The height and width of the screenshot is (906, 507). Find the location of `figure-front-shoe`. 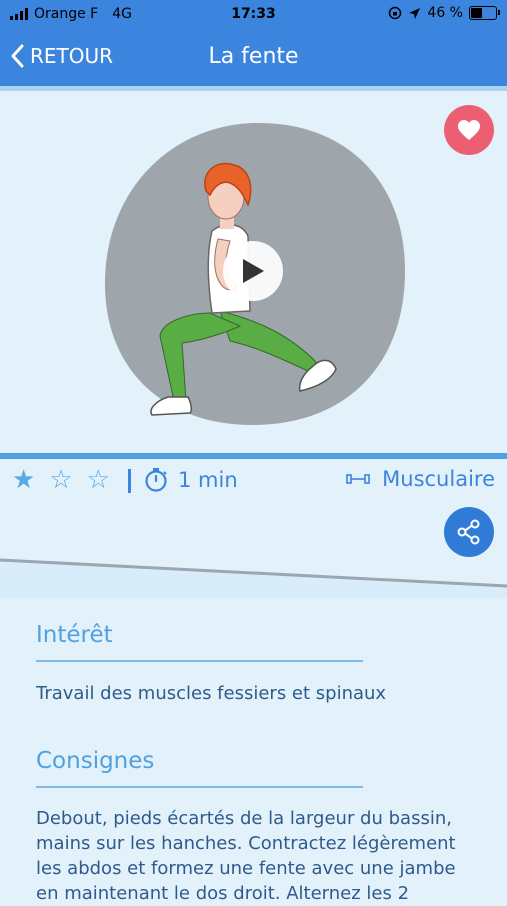

figure-front-shoe is located at coordinates (171, 406).